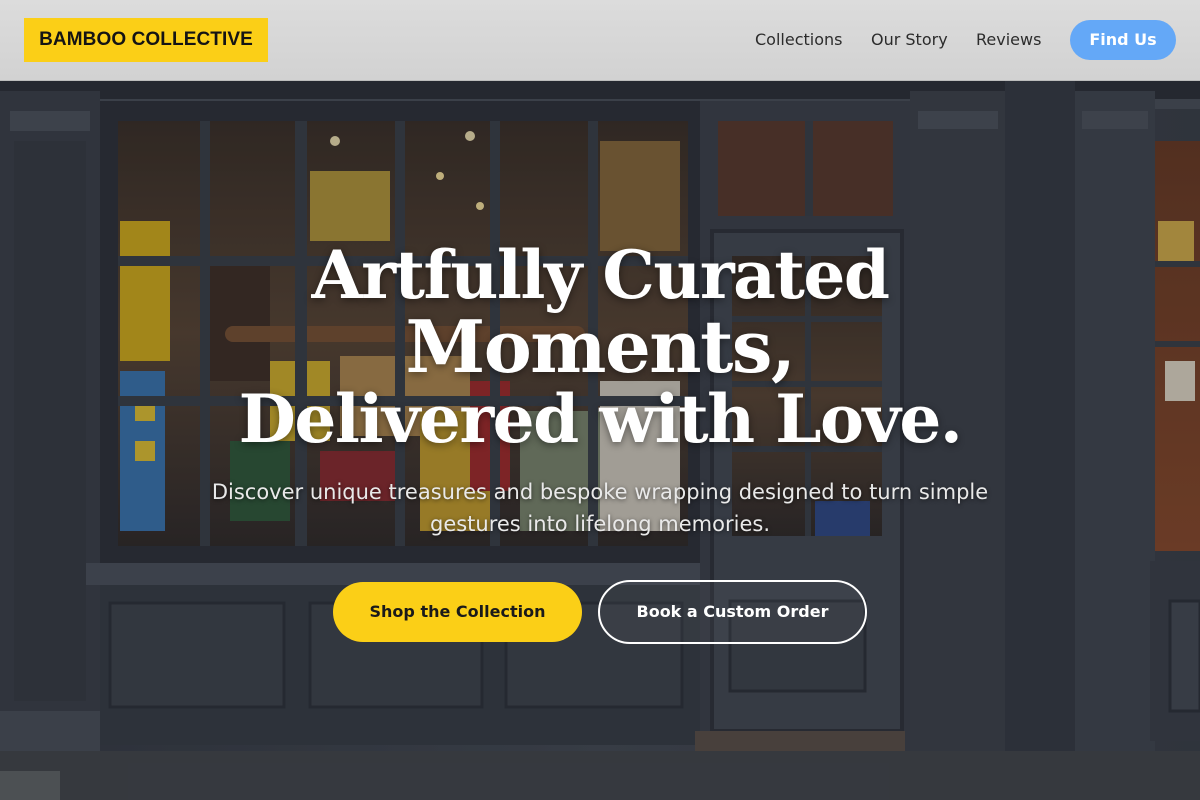  I want to click on nav-link-reviews: Reviews, so click(1008, 40).